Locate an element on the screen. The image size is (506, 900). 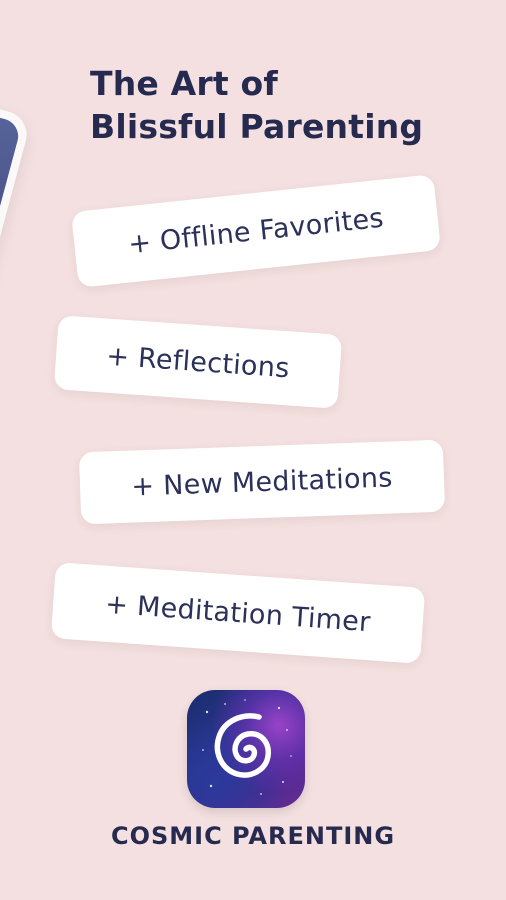
phone-mockup-edge is located at coordinates (16, 316).